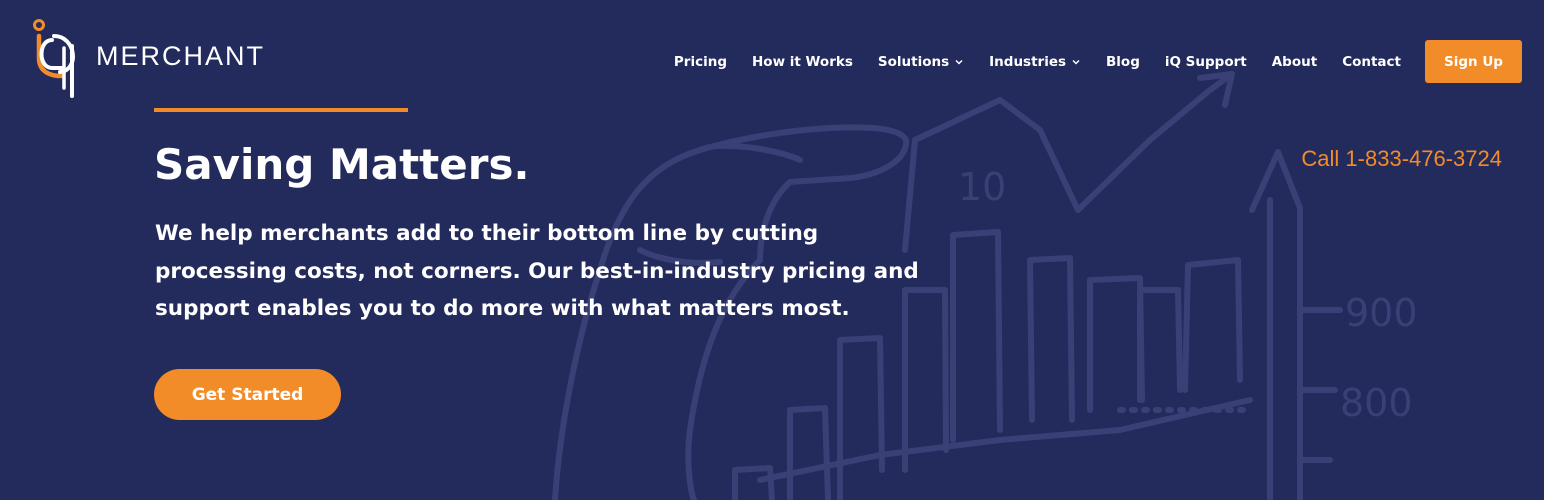 The width and height of the screenshot is (1544, 500). Describe the element at coordinates (54, 58) in the screenshot. I see `iq-logo-icon` at that location.